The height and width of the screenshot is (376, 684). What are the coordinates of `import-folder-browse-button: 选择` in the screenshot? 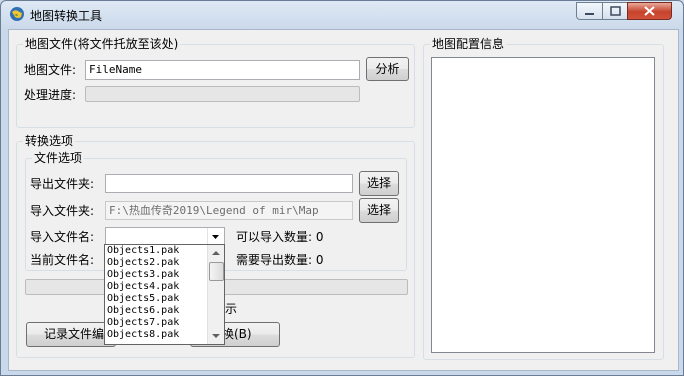 It's located at (379, 210).